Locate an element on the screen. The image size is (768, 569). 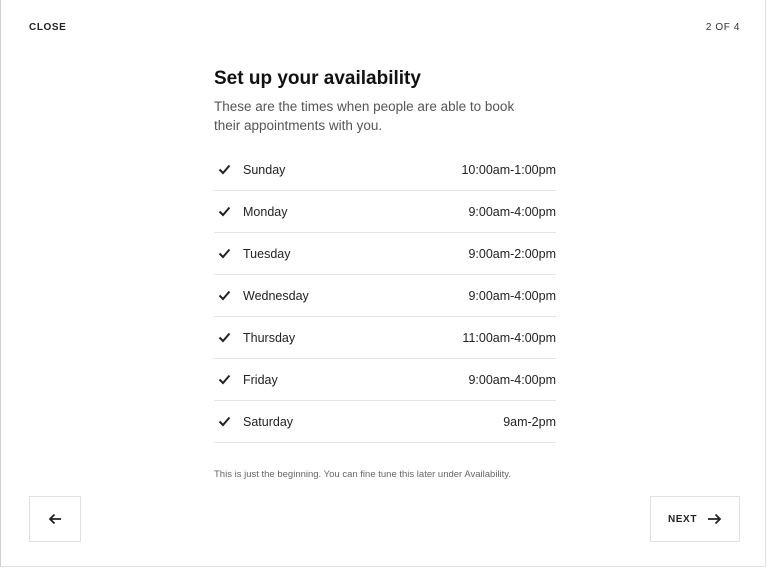
day-hours: 9:00am-2:00pm is located at coordinates (512, 254).